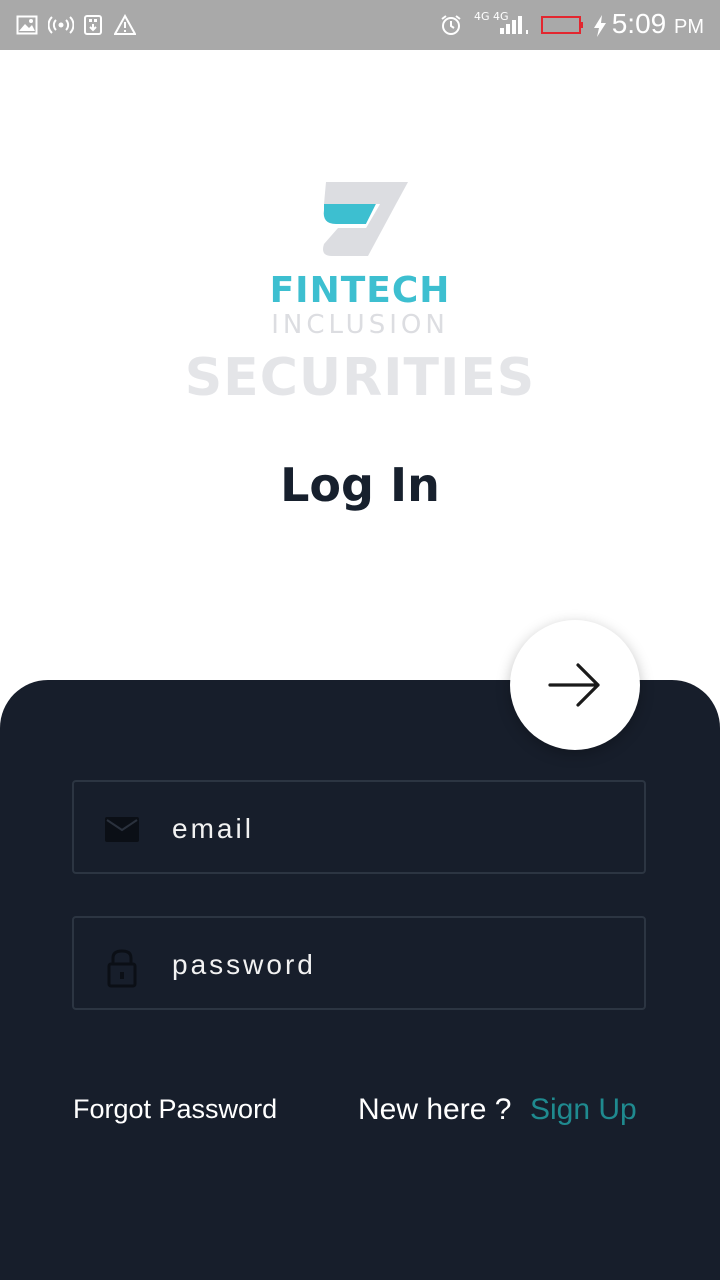 The image size is (720, 1280). What do you see at coordinates (360, 378) in the screenshot?
I see `brand-securities: SECURITIES` at bounding box center [360, 378].